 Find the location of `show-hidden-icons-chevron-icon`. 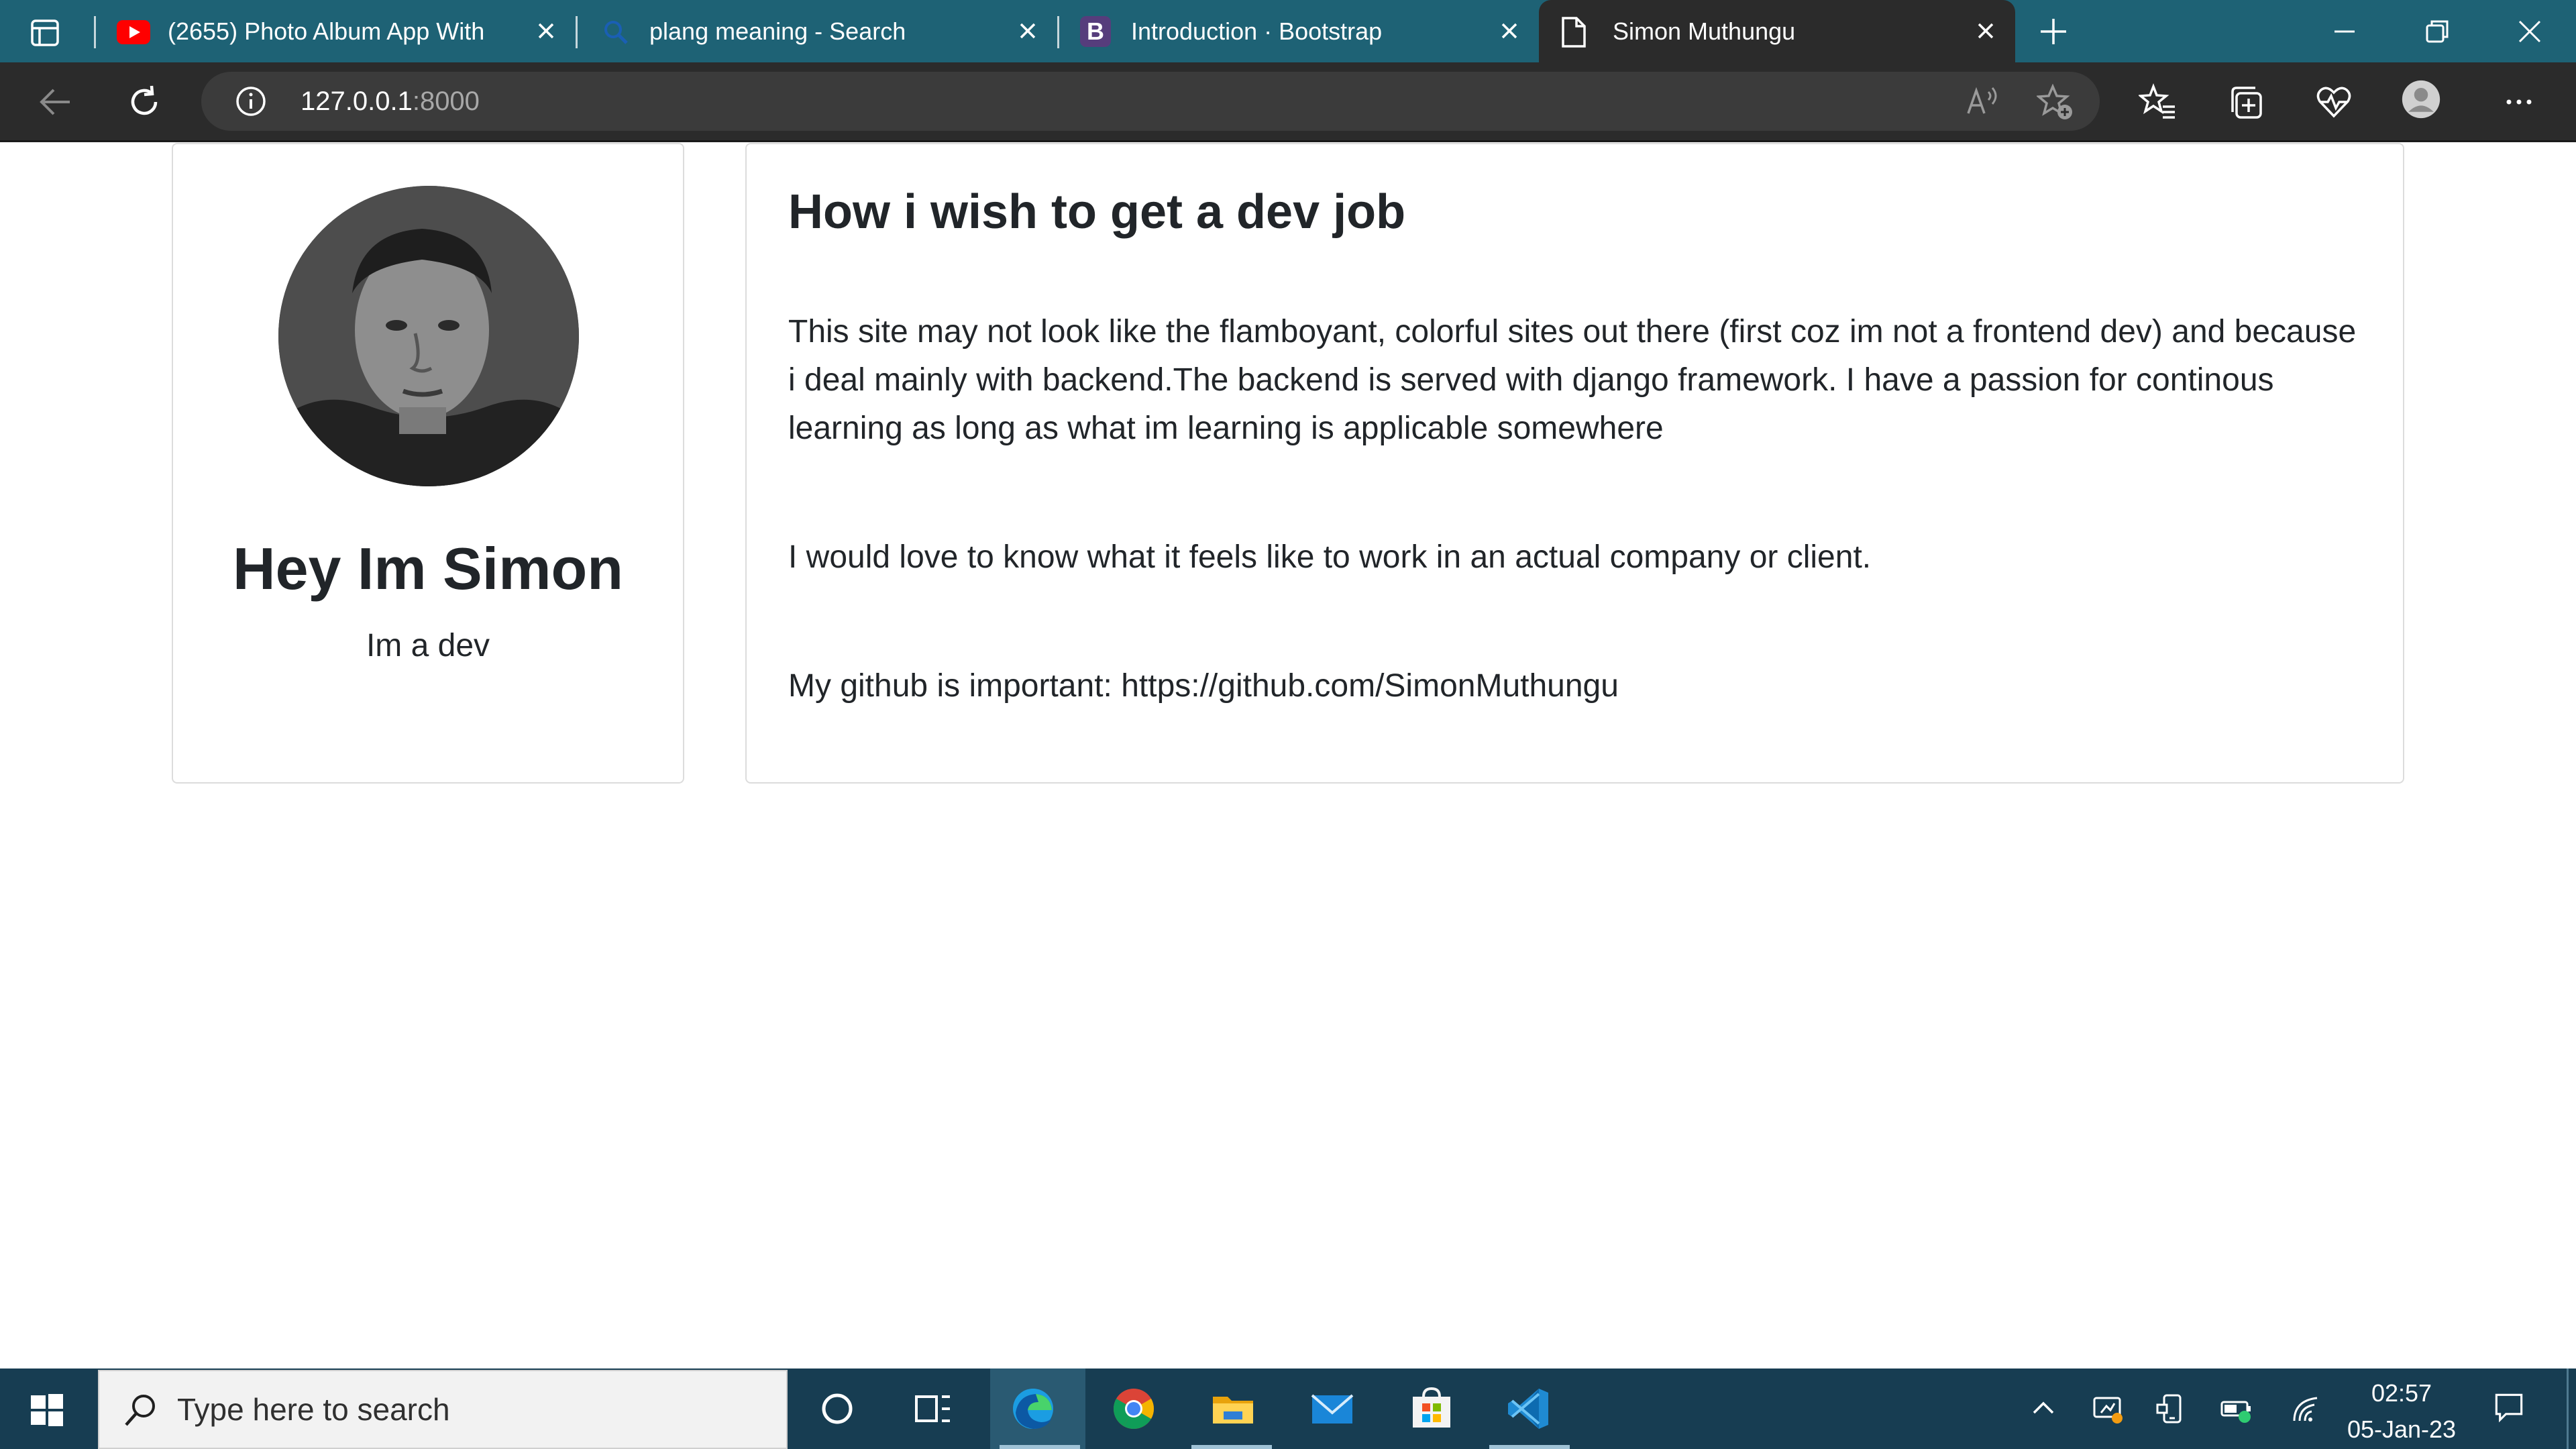

show-hidden-icons-chevron-icon is located at coordinates (2043, 1409).